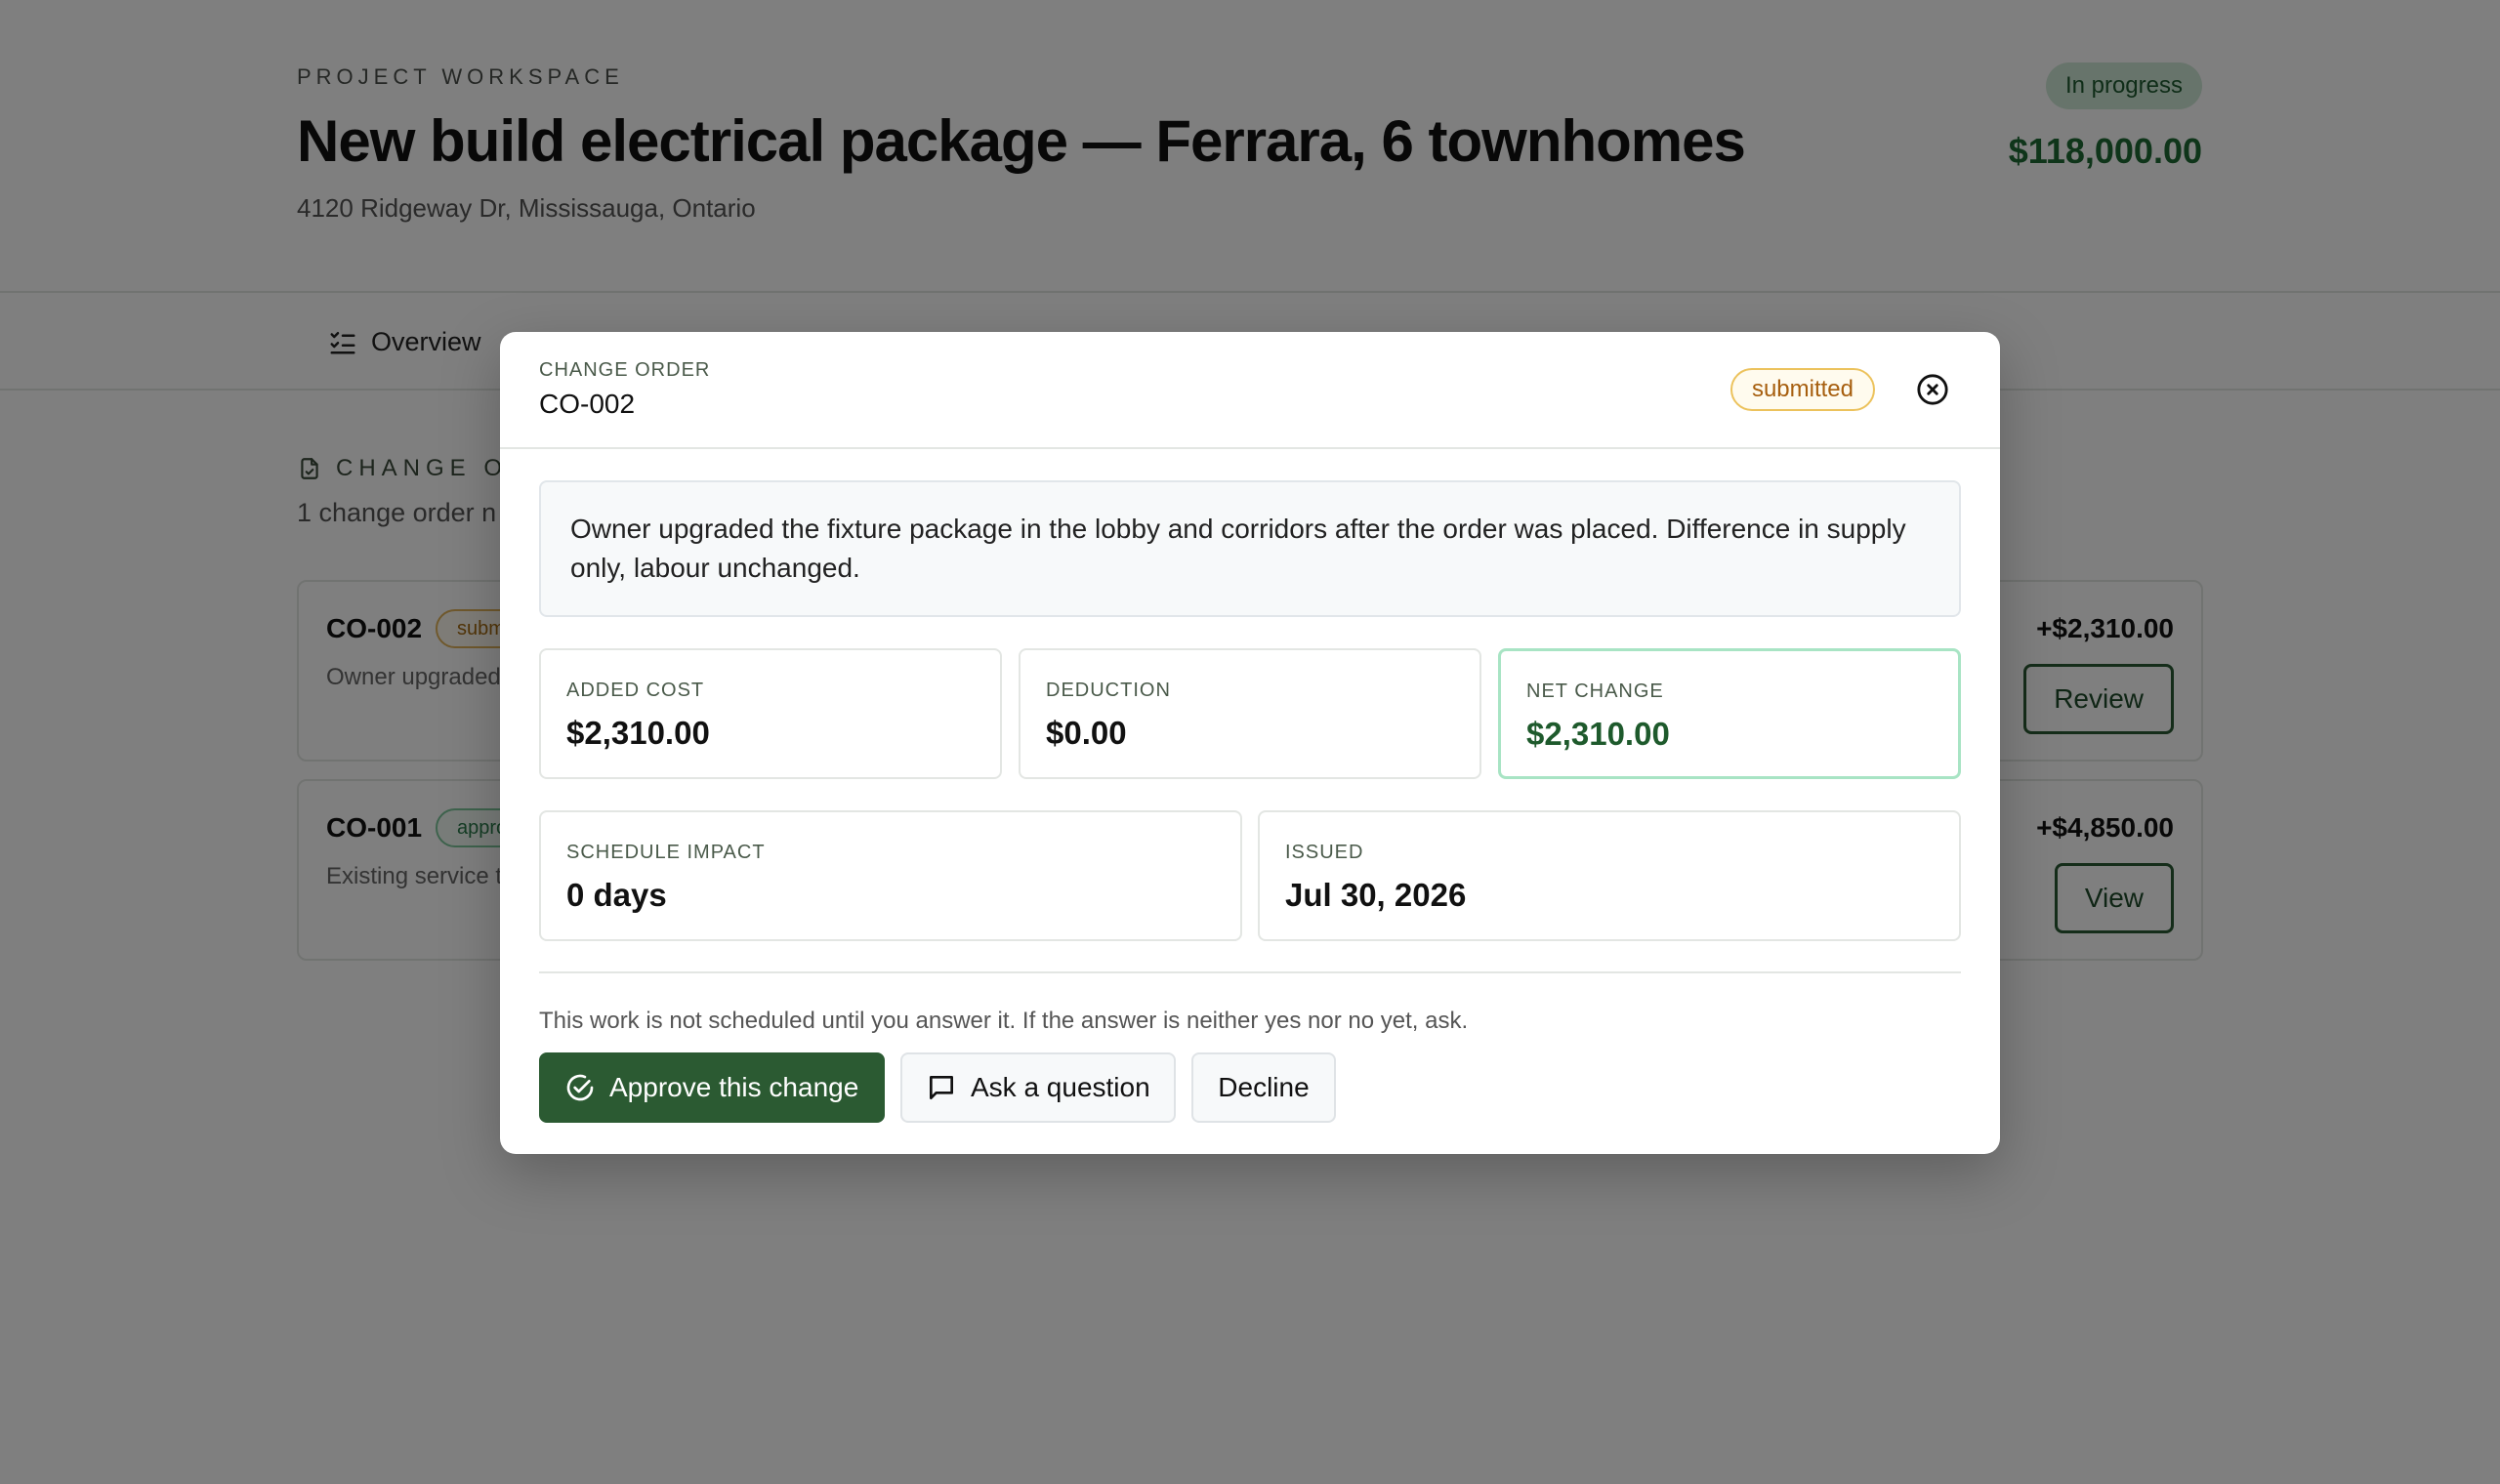 This screenshot has width=2500, height=1484. Describe the element at coordinates (1609, 876) in the screenshot. I see `issued-date-stat: ISSUED Jul 30, 2026` at that location.